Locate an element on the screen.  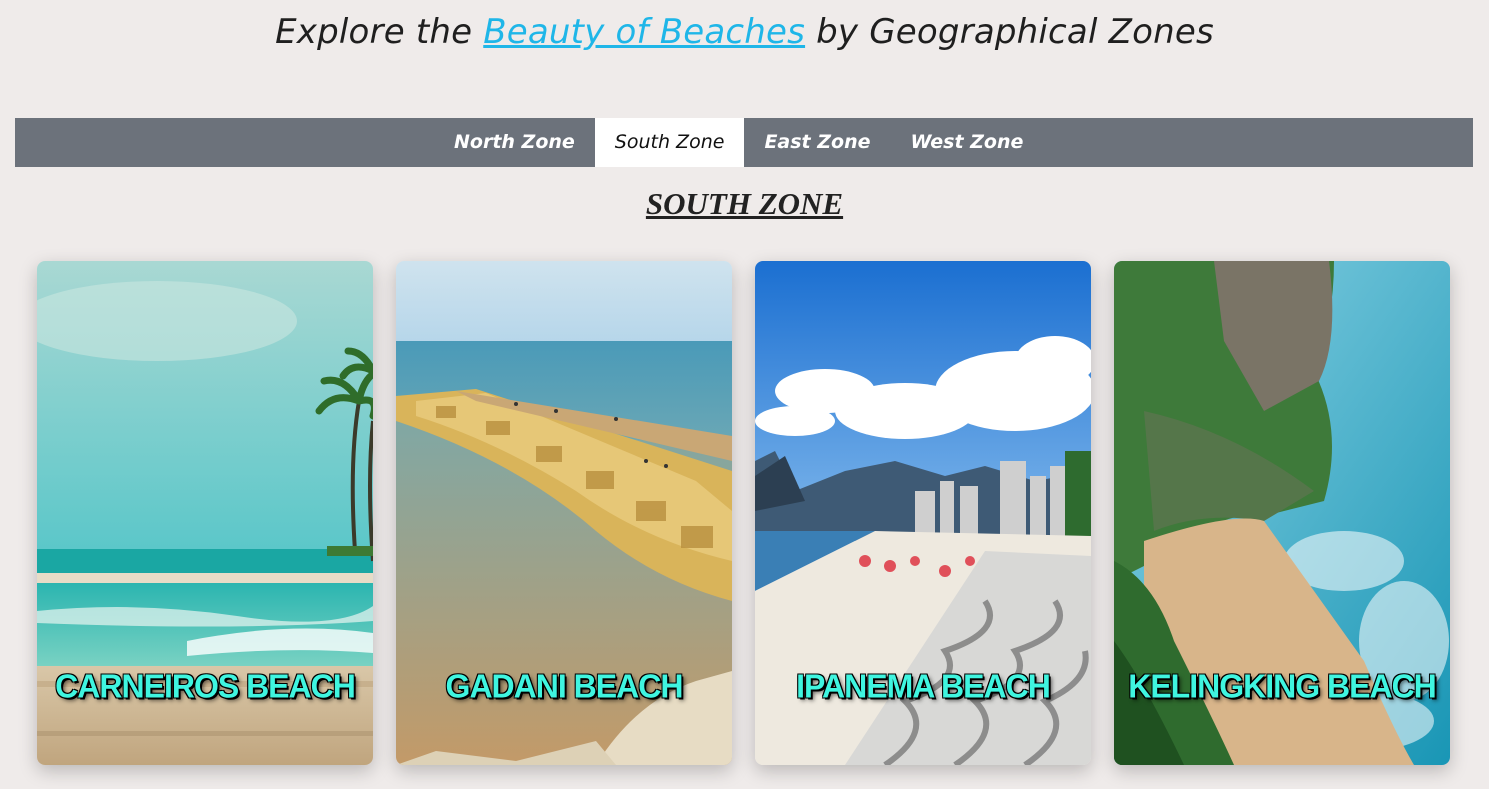
card-label-carneiros: CARNEIROS BEACH is located at coordinates (205, 686).